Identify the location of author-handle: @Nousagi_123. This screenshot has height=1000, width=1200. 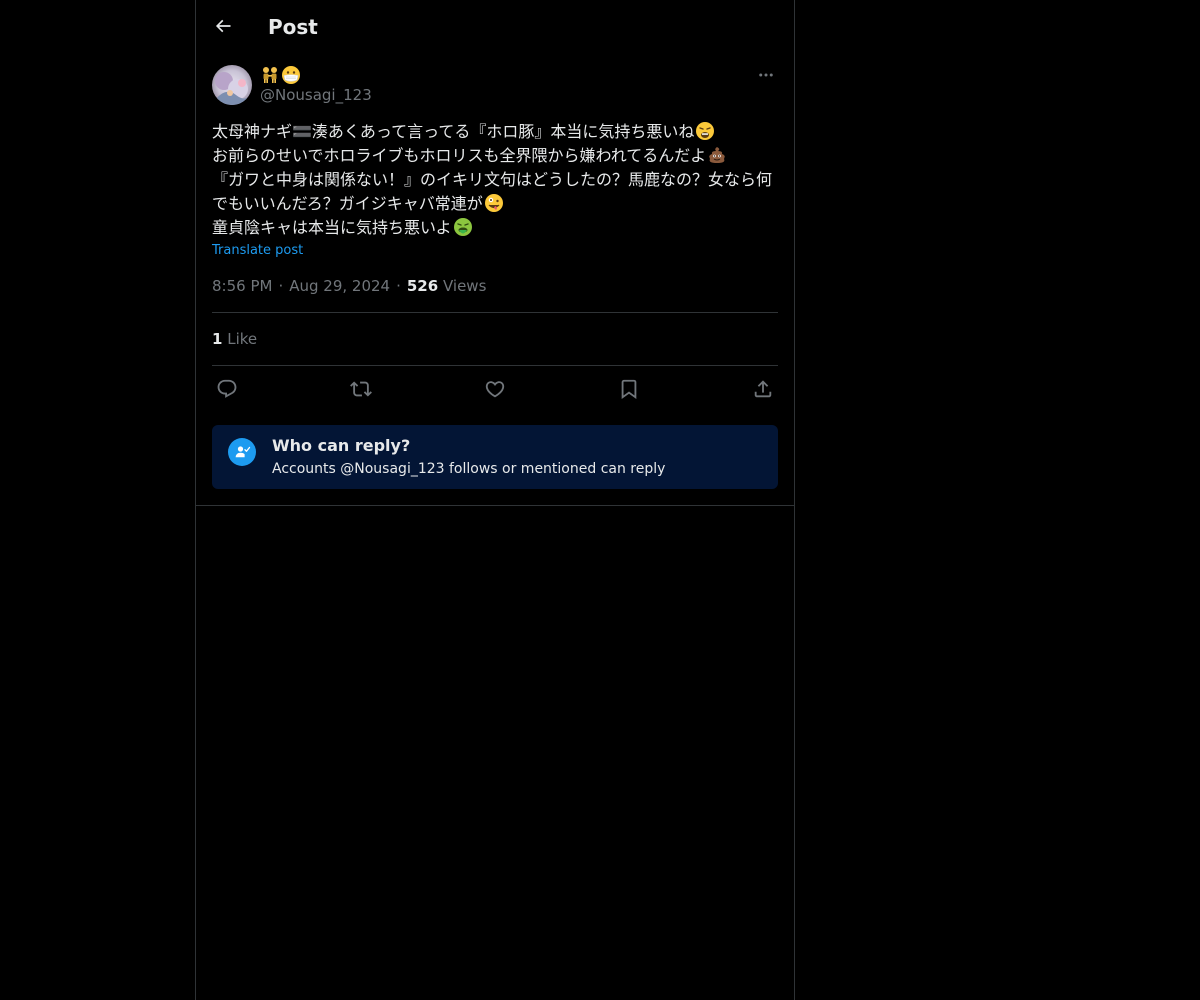
(316, 95).